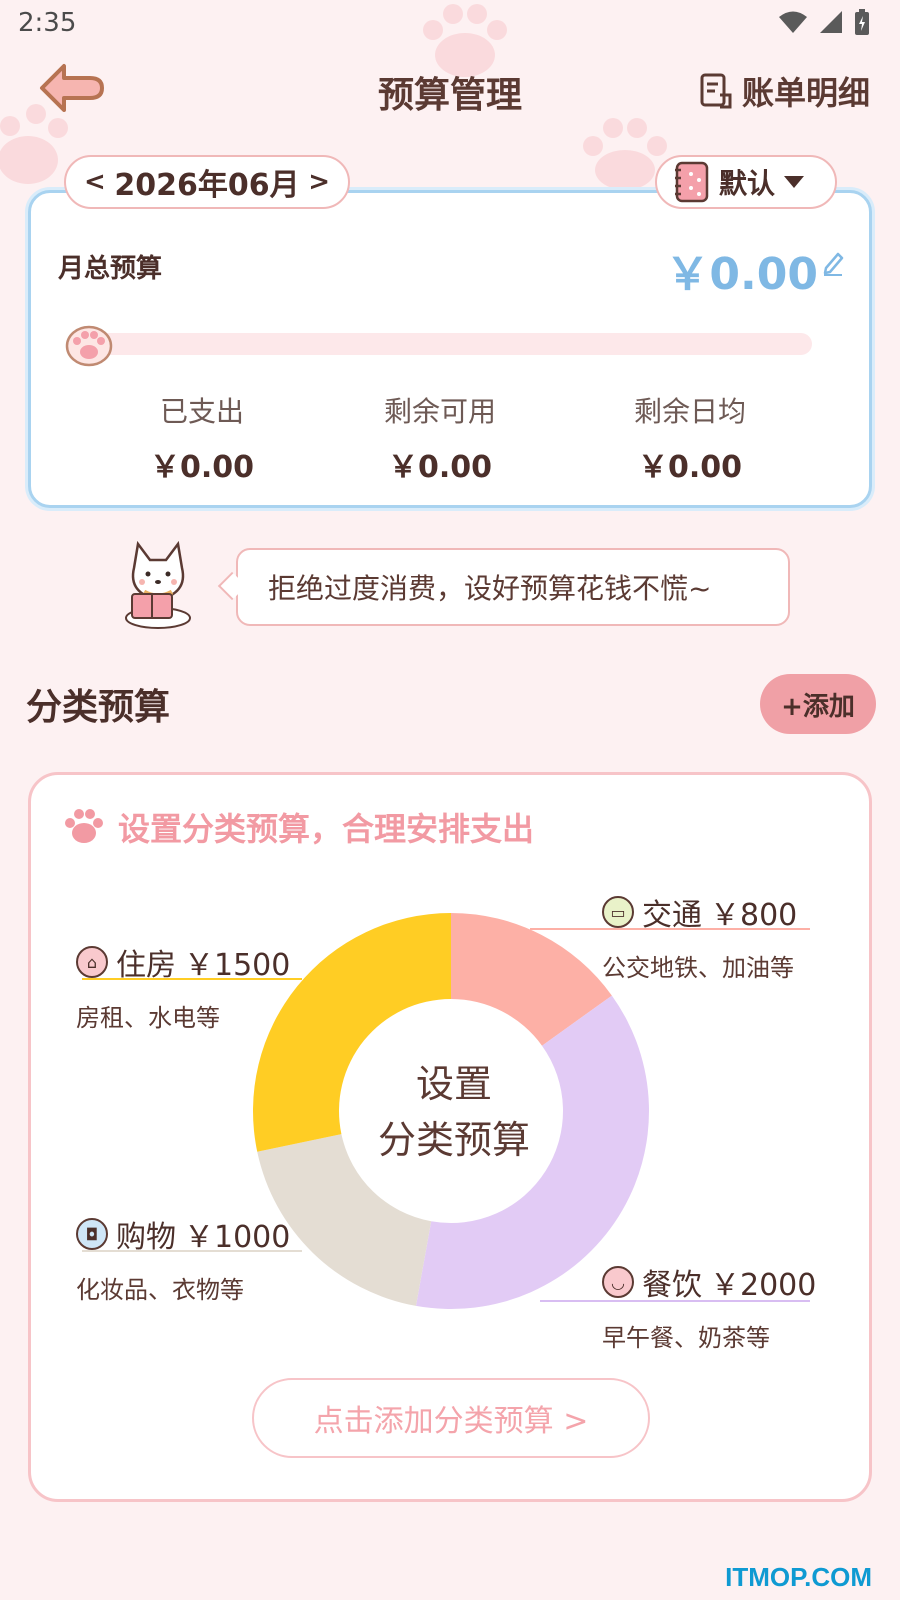  What do you see at coordinates (798, 1577) in the screenshot?
I see `watermark: ITMOP.COM` at bounding box center [798, 1577].